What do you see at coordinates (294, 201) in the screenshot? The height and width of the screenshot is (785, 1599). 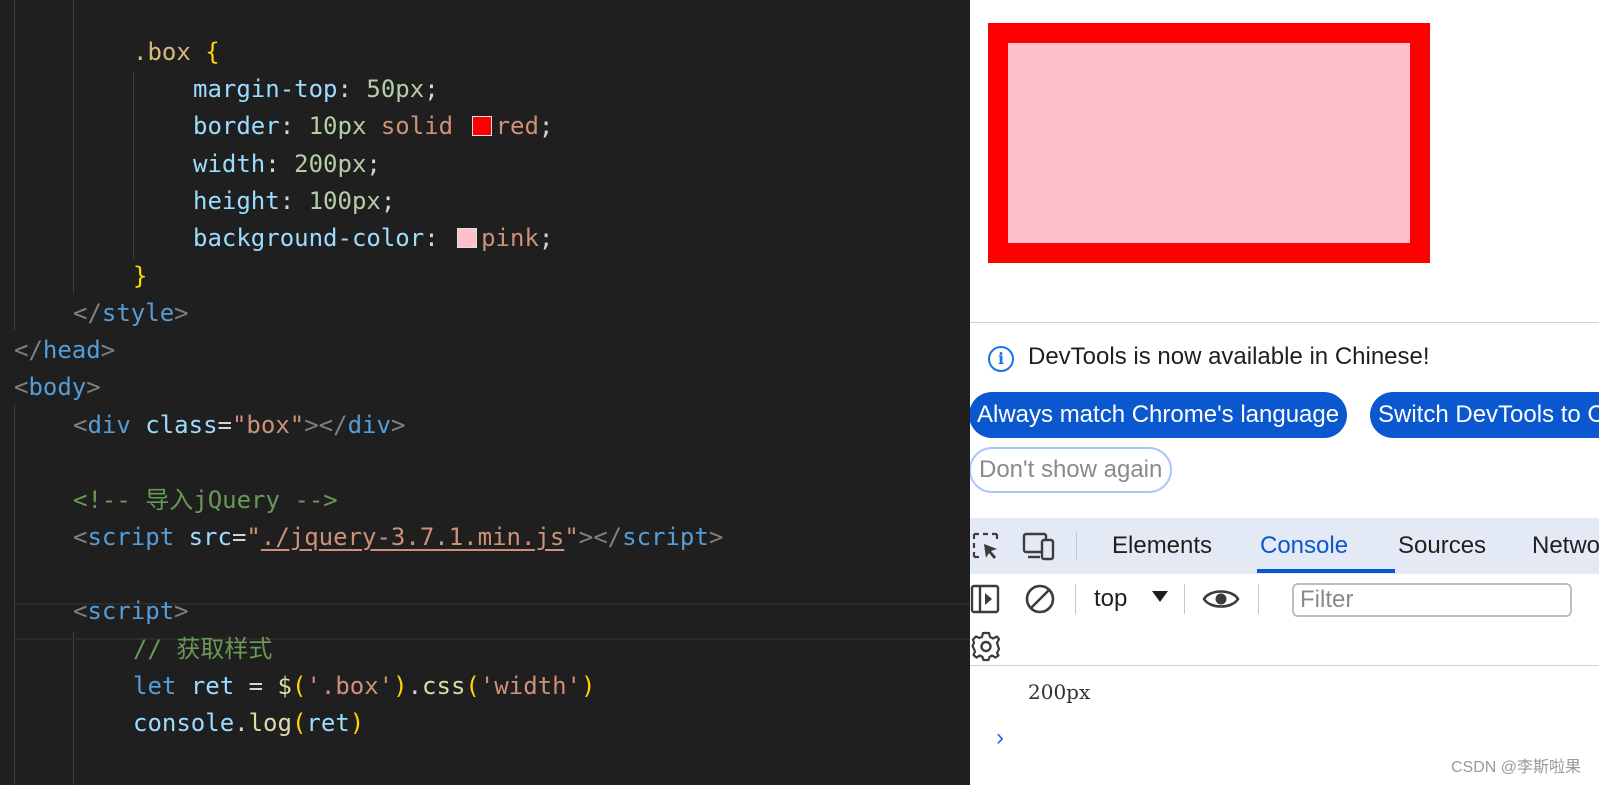 I see `code-line: height: 100px;` at bounding box center [294, 201].